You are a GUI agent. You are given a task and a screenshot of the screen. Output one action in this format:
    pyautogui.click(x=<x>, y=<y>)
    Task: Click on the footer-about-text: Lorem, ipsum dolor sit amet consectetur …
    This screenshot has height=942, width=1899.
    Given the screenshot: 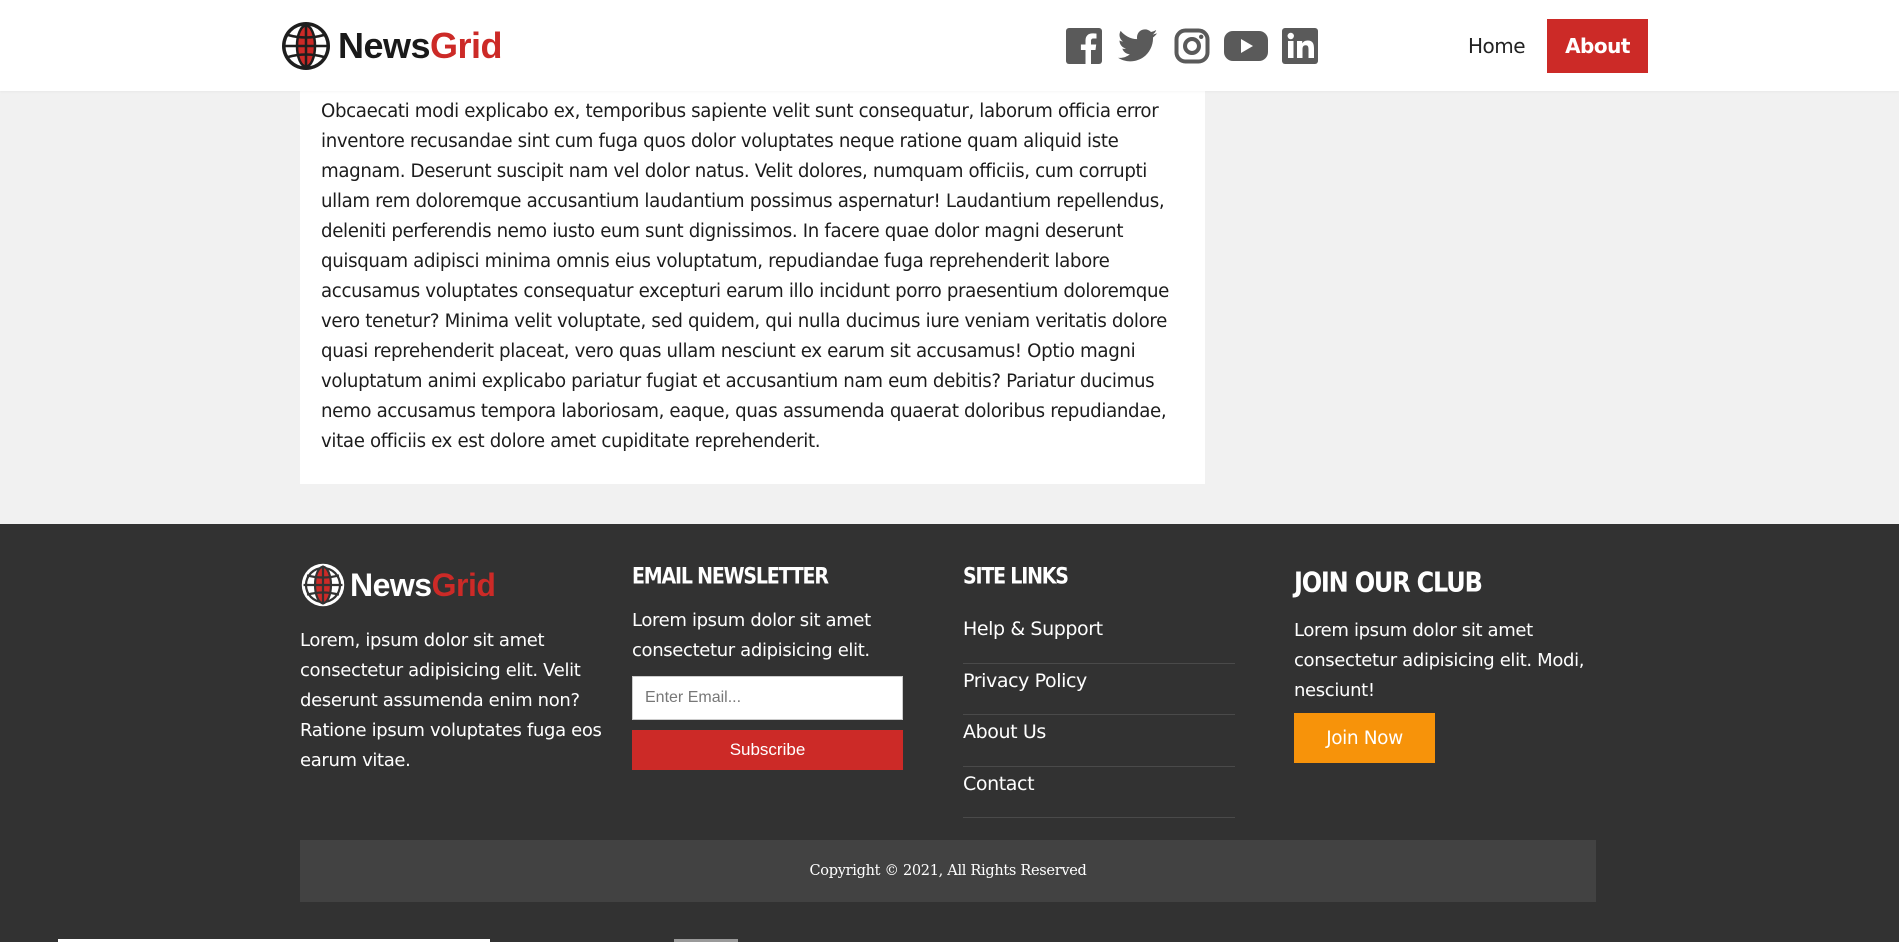 What is the action you would take?
    pyautogui.click(x=451, y=700)
    